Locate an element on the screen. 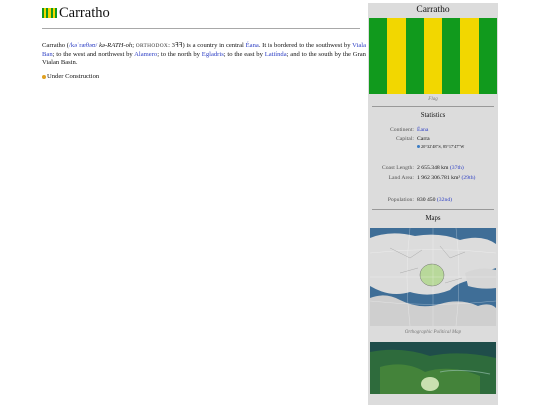  coast-label: Coast Length: is located at coordinates (397, 168).